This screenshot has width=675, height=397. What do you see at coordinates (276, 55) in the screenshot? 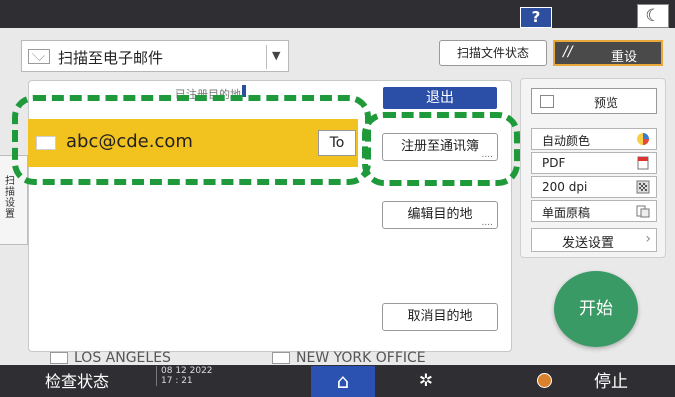
I see `chevron-down-icon: ▼` at bounding box center [276, 55].